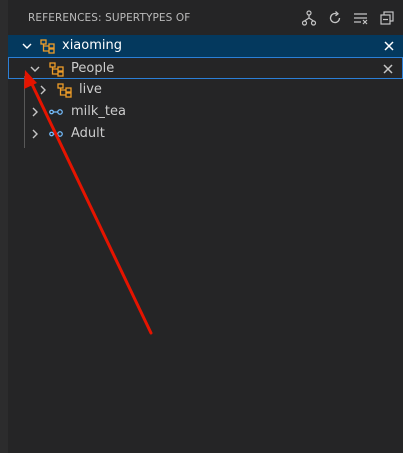 The image size is (403, 453). I want to click on tree-row-label: Adult, so click(88, 133).